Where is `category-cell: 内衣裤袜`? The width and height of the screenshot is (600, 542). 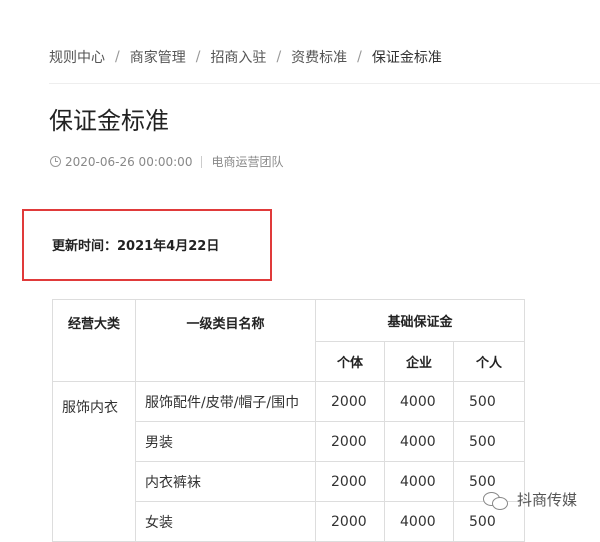
category-cell: 内衣裤袜 is located at coordinates (225, 481).